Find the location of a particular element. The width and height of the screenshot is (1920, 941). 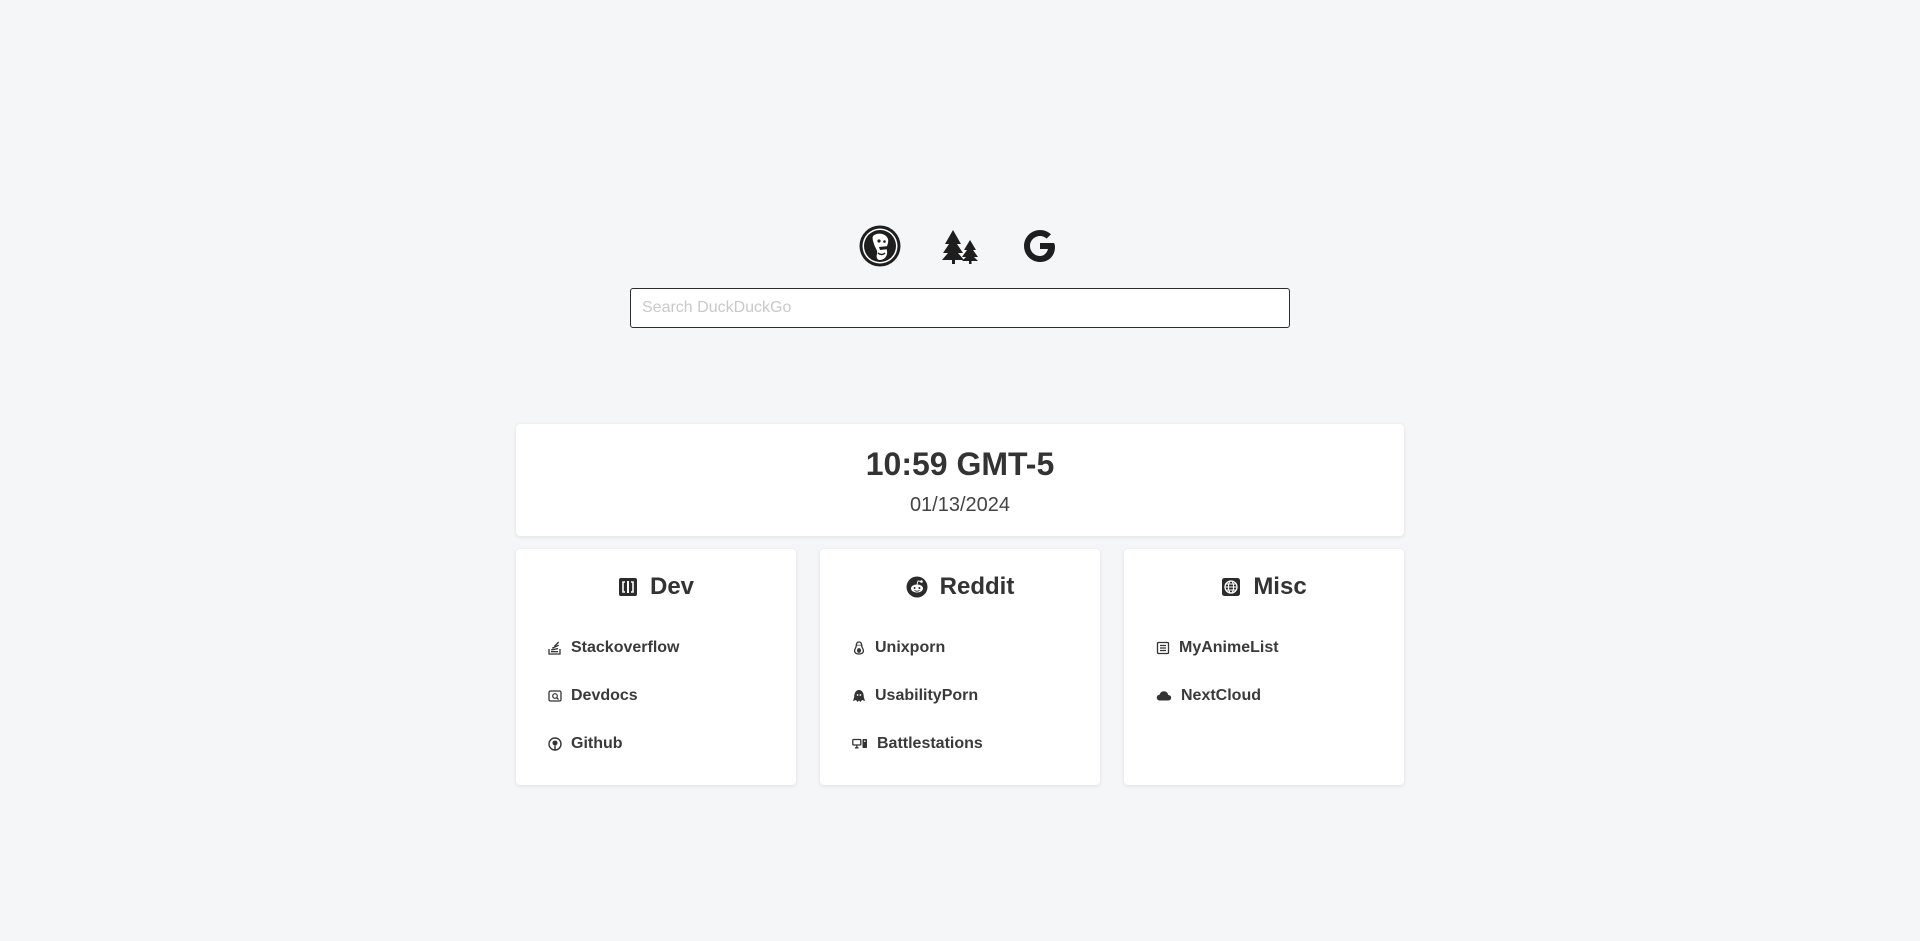

link-label: UsabilityPorn is located at coordinates (927, 695).